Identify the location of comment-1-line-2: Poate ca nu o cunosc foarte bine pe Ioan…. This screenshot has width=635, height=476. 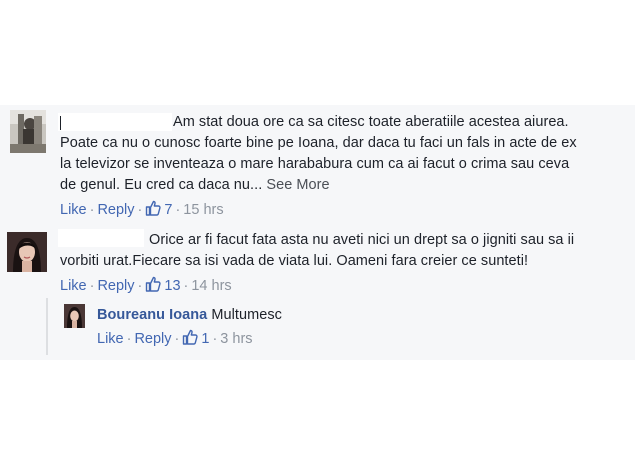
(318, 143).